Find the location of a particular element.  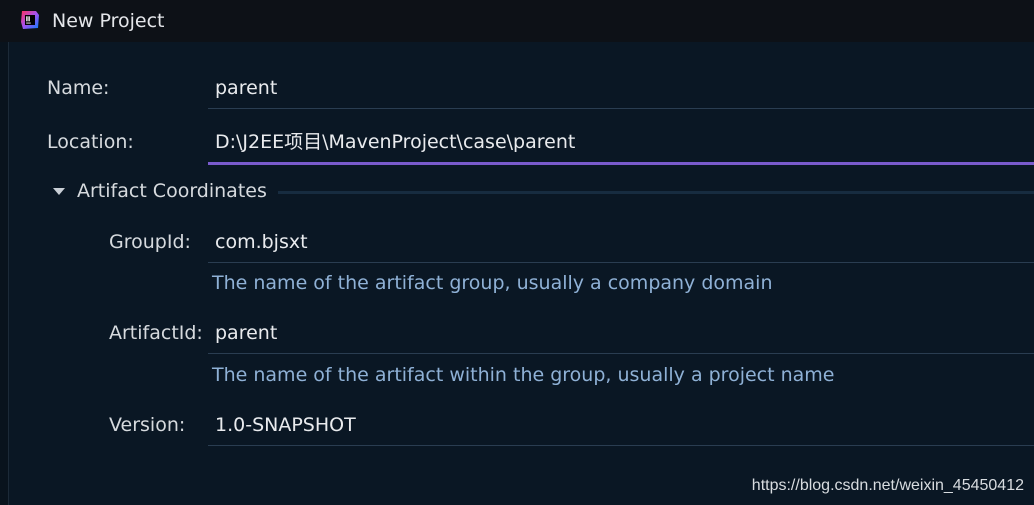

artifact-id-field: parent is located at coordinates (621, 333).